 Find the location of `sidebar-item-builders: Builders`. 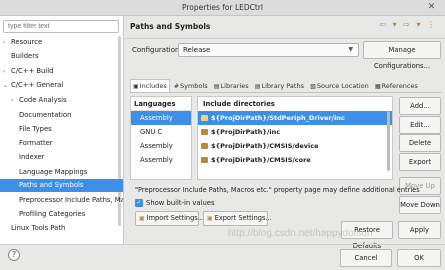

sidebar-item-builders: Builders is located at coordinates (61, 56).